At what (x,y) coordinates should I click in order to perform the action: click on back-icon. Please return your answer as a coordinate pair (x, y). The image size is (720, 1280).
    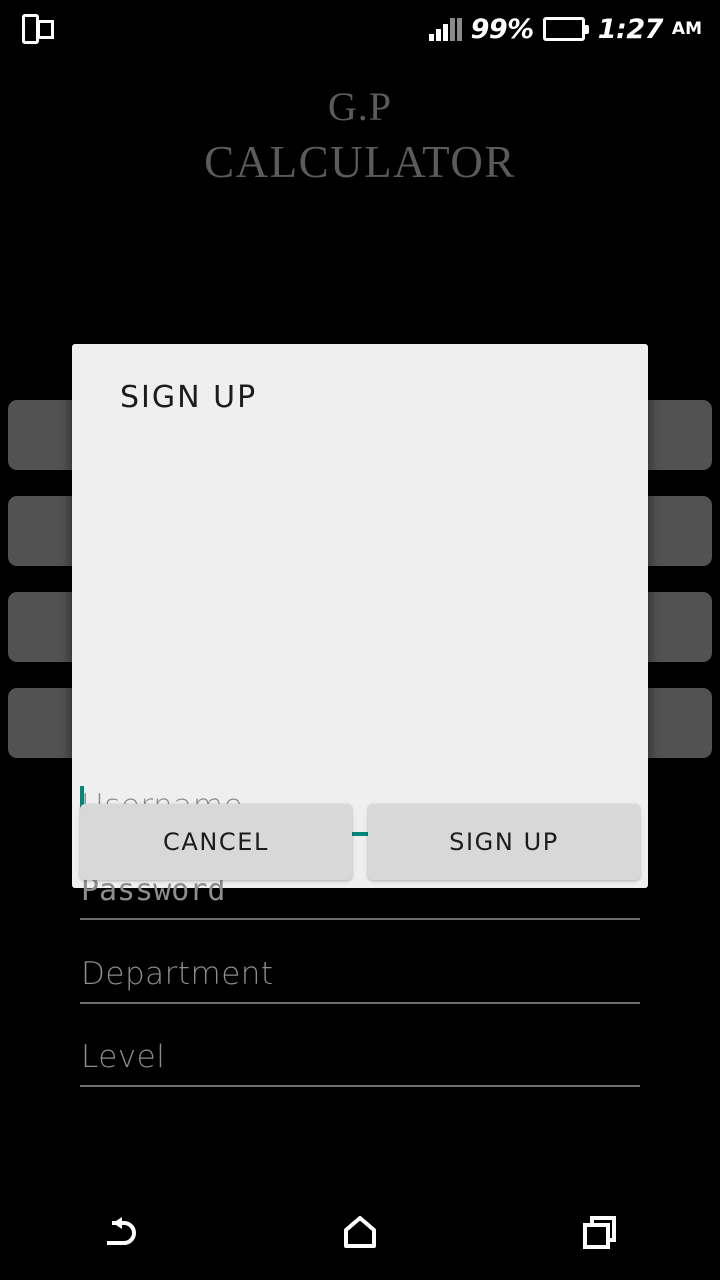
    Looking at the image, I should click on (120, 1232).